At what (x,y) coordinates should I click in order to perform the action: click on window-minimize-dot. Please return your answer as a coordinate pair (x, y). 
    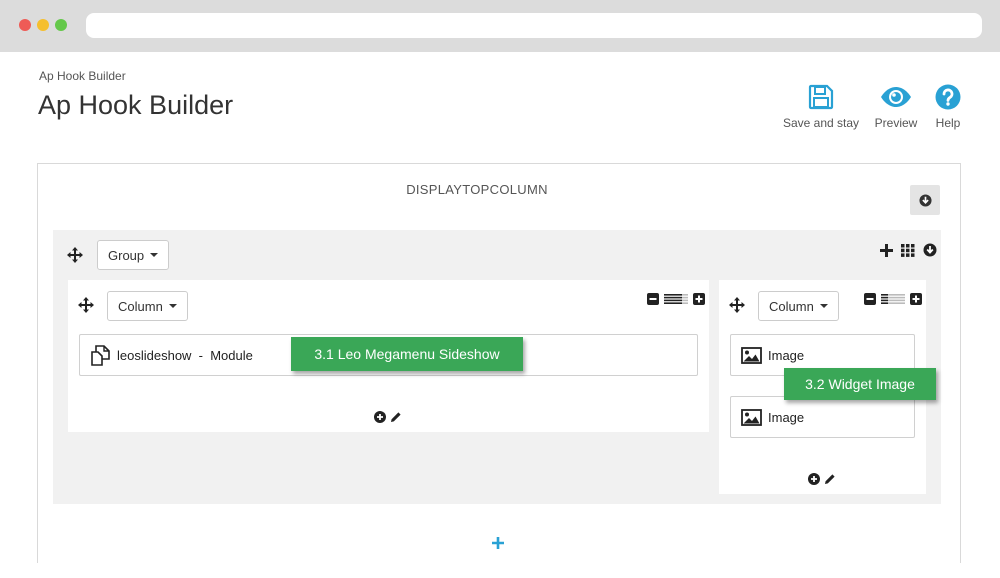
    Looking at the image, I should click on (43, 25).